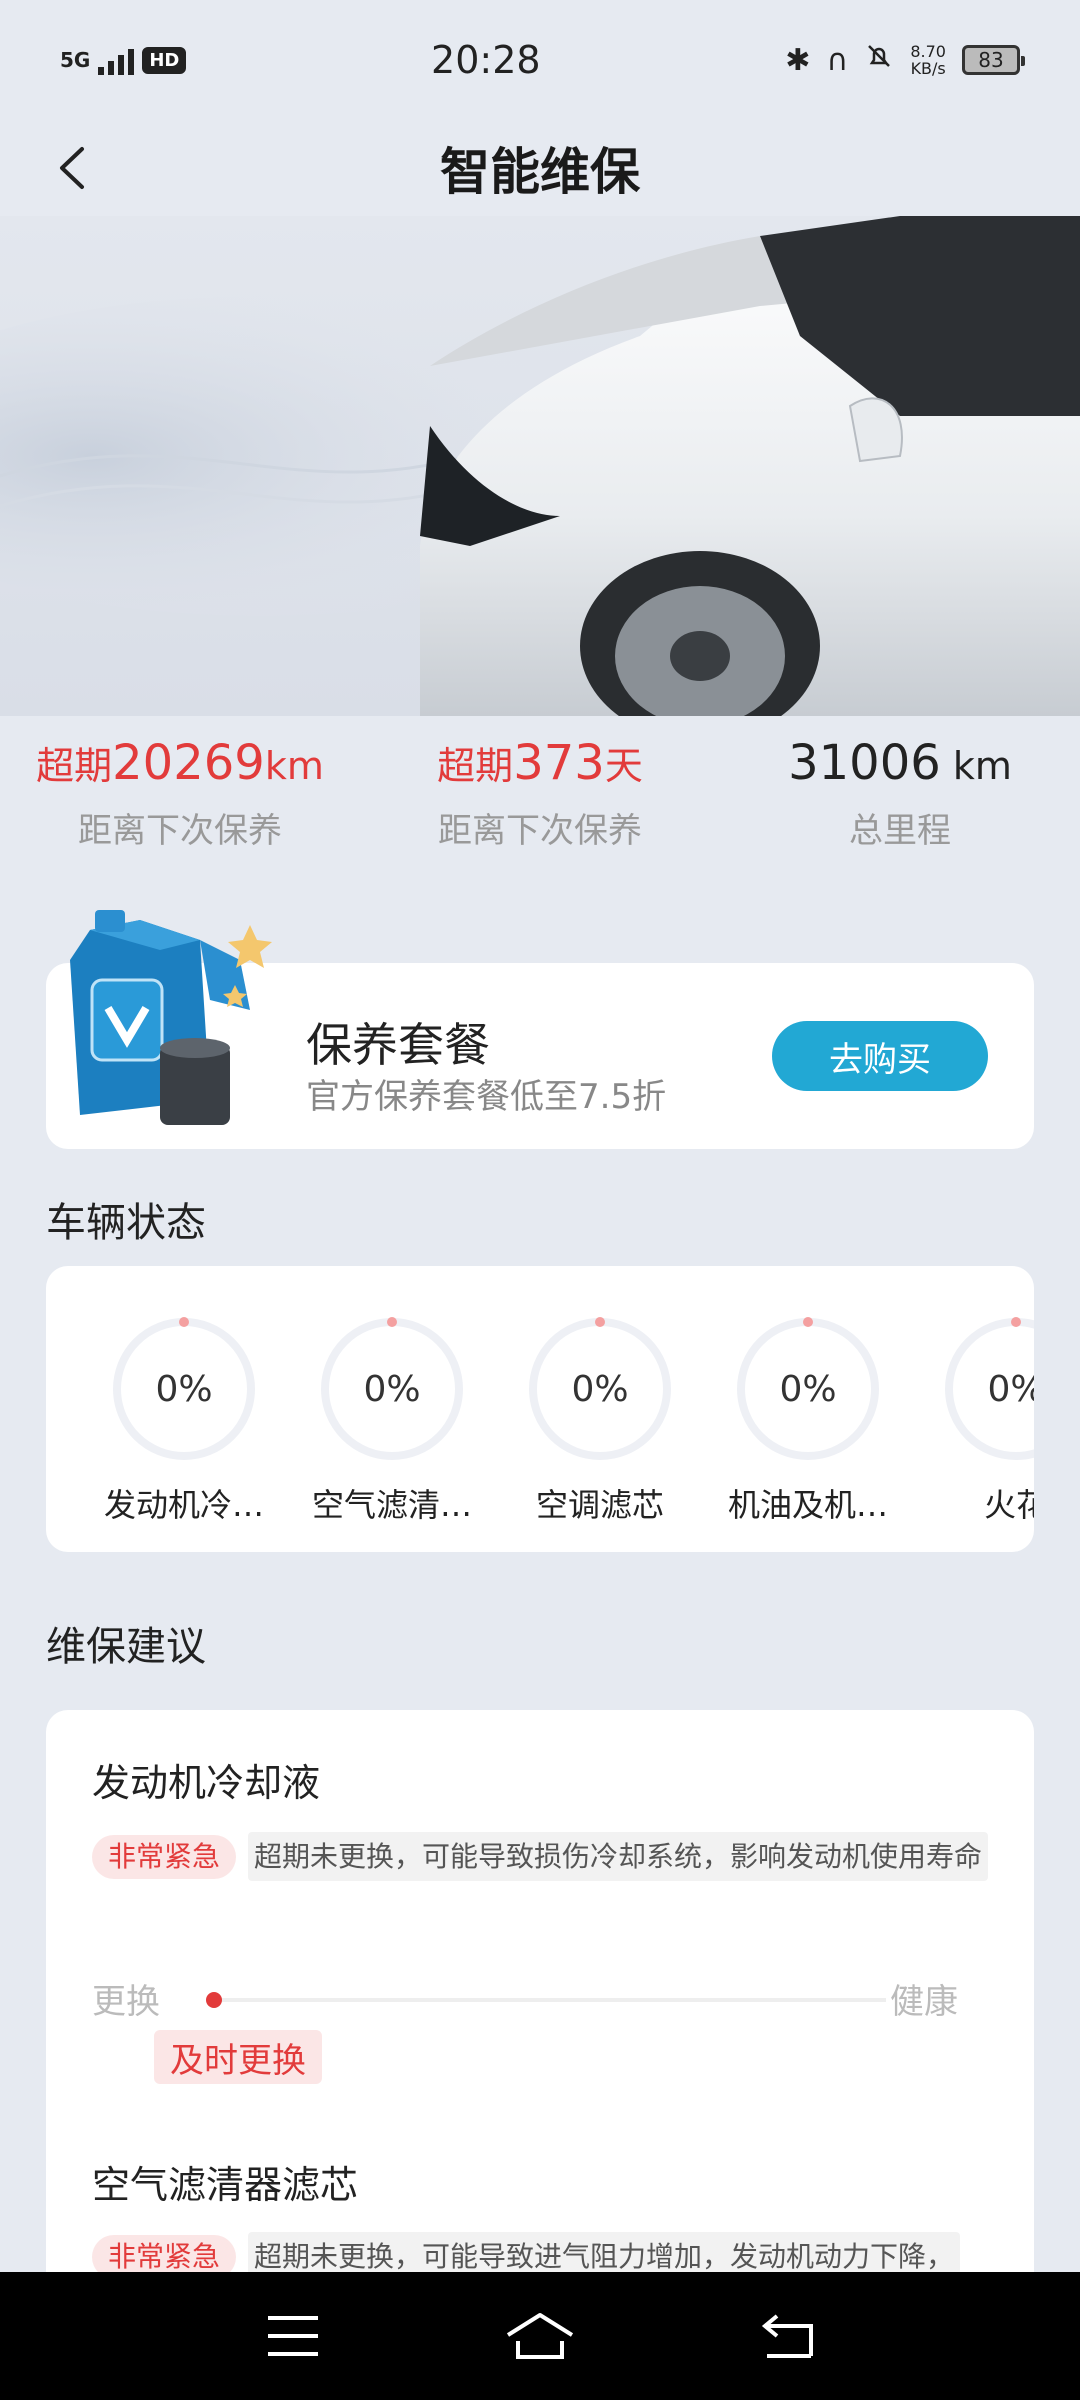 The image size is (1080, 2400). I want to click on home-icon, so click(540, 2336).